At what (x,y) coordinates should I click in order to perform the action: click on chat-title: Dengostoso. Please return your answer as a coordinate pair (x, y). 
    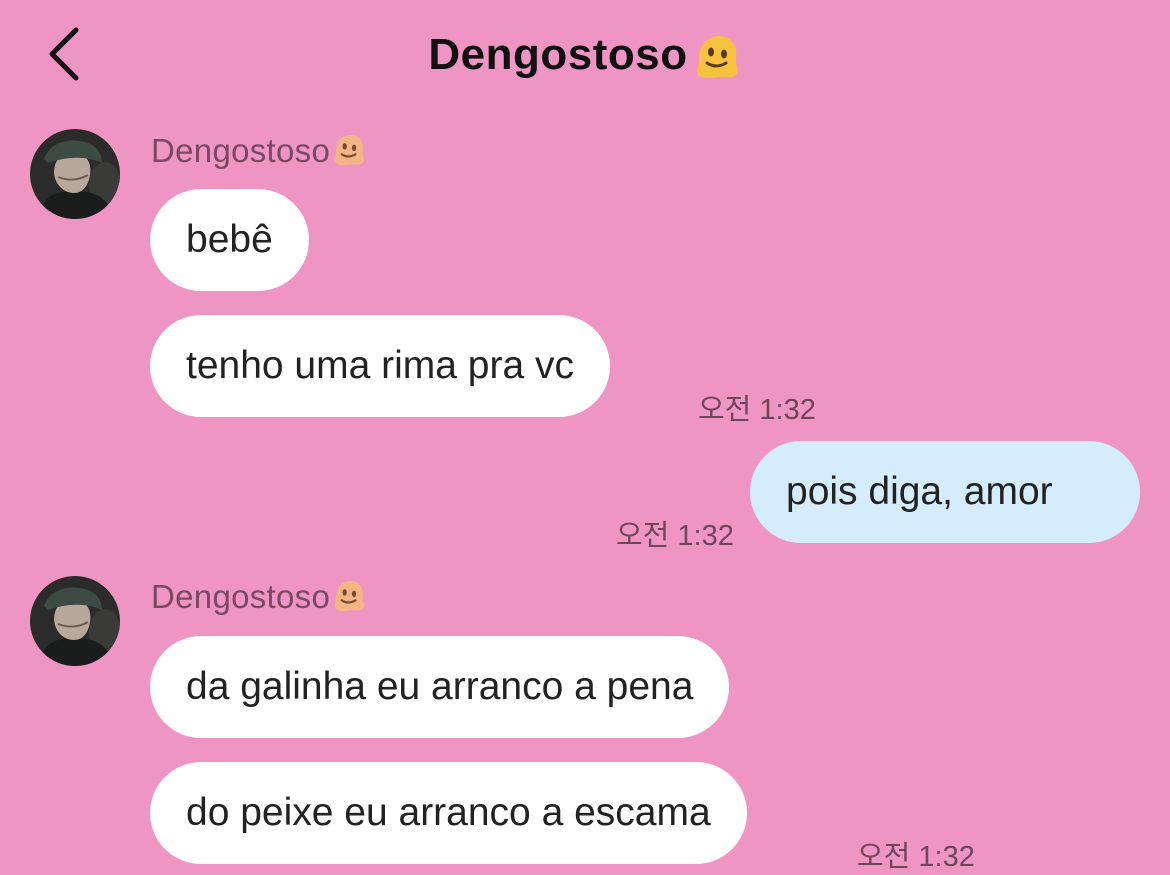
    Looking at the image, I should click on (585, 56).